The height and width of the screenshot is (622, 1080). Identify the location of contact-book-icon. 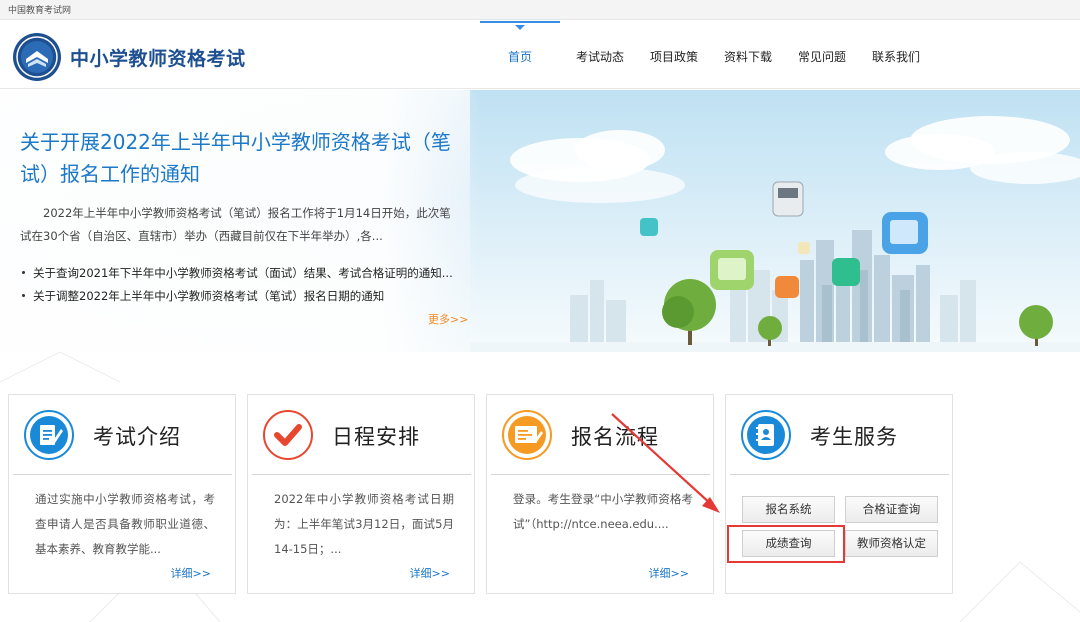
(766, 435).